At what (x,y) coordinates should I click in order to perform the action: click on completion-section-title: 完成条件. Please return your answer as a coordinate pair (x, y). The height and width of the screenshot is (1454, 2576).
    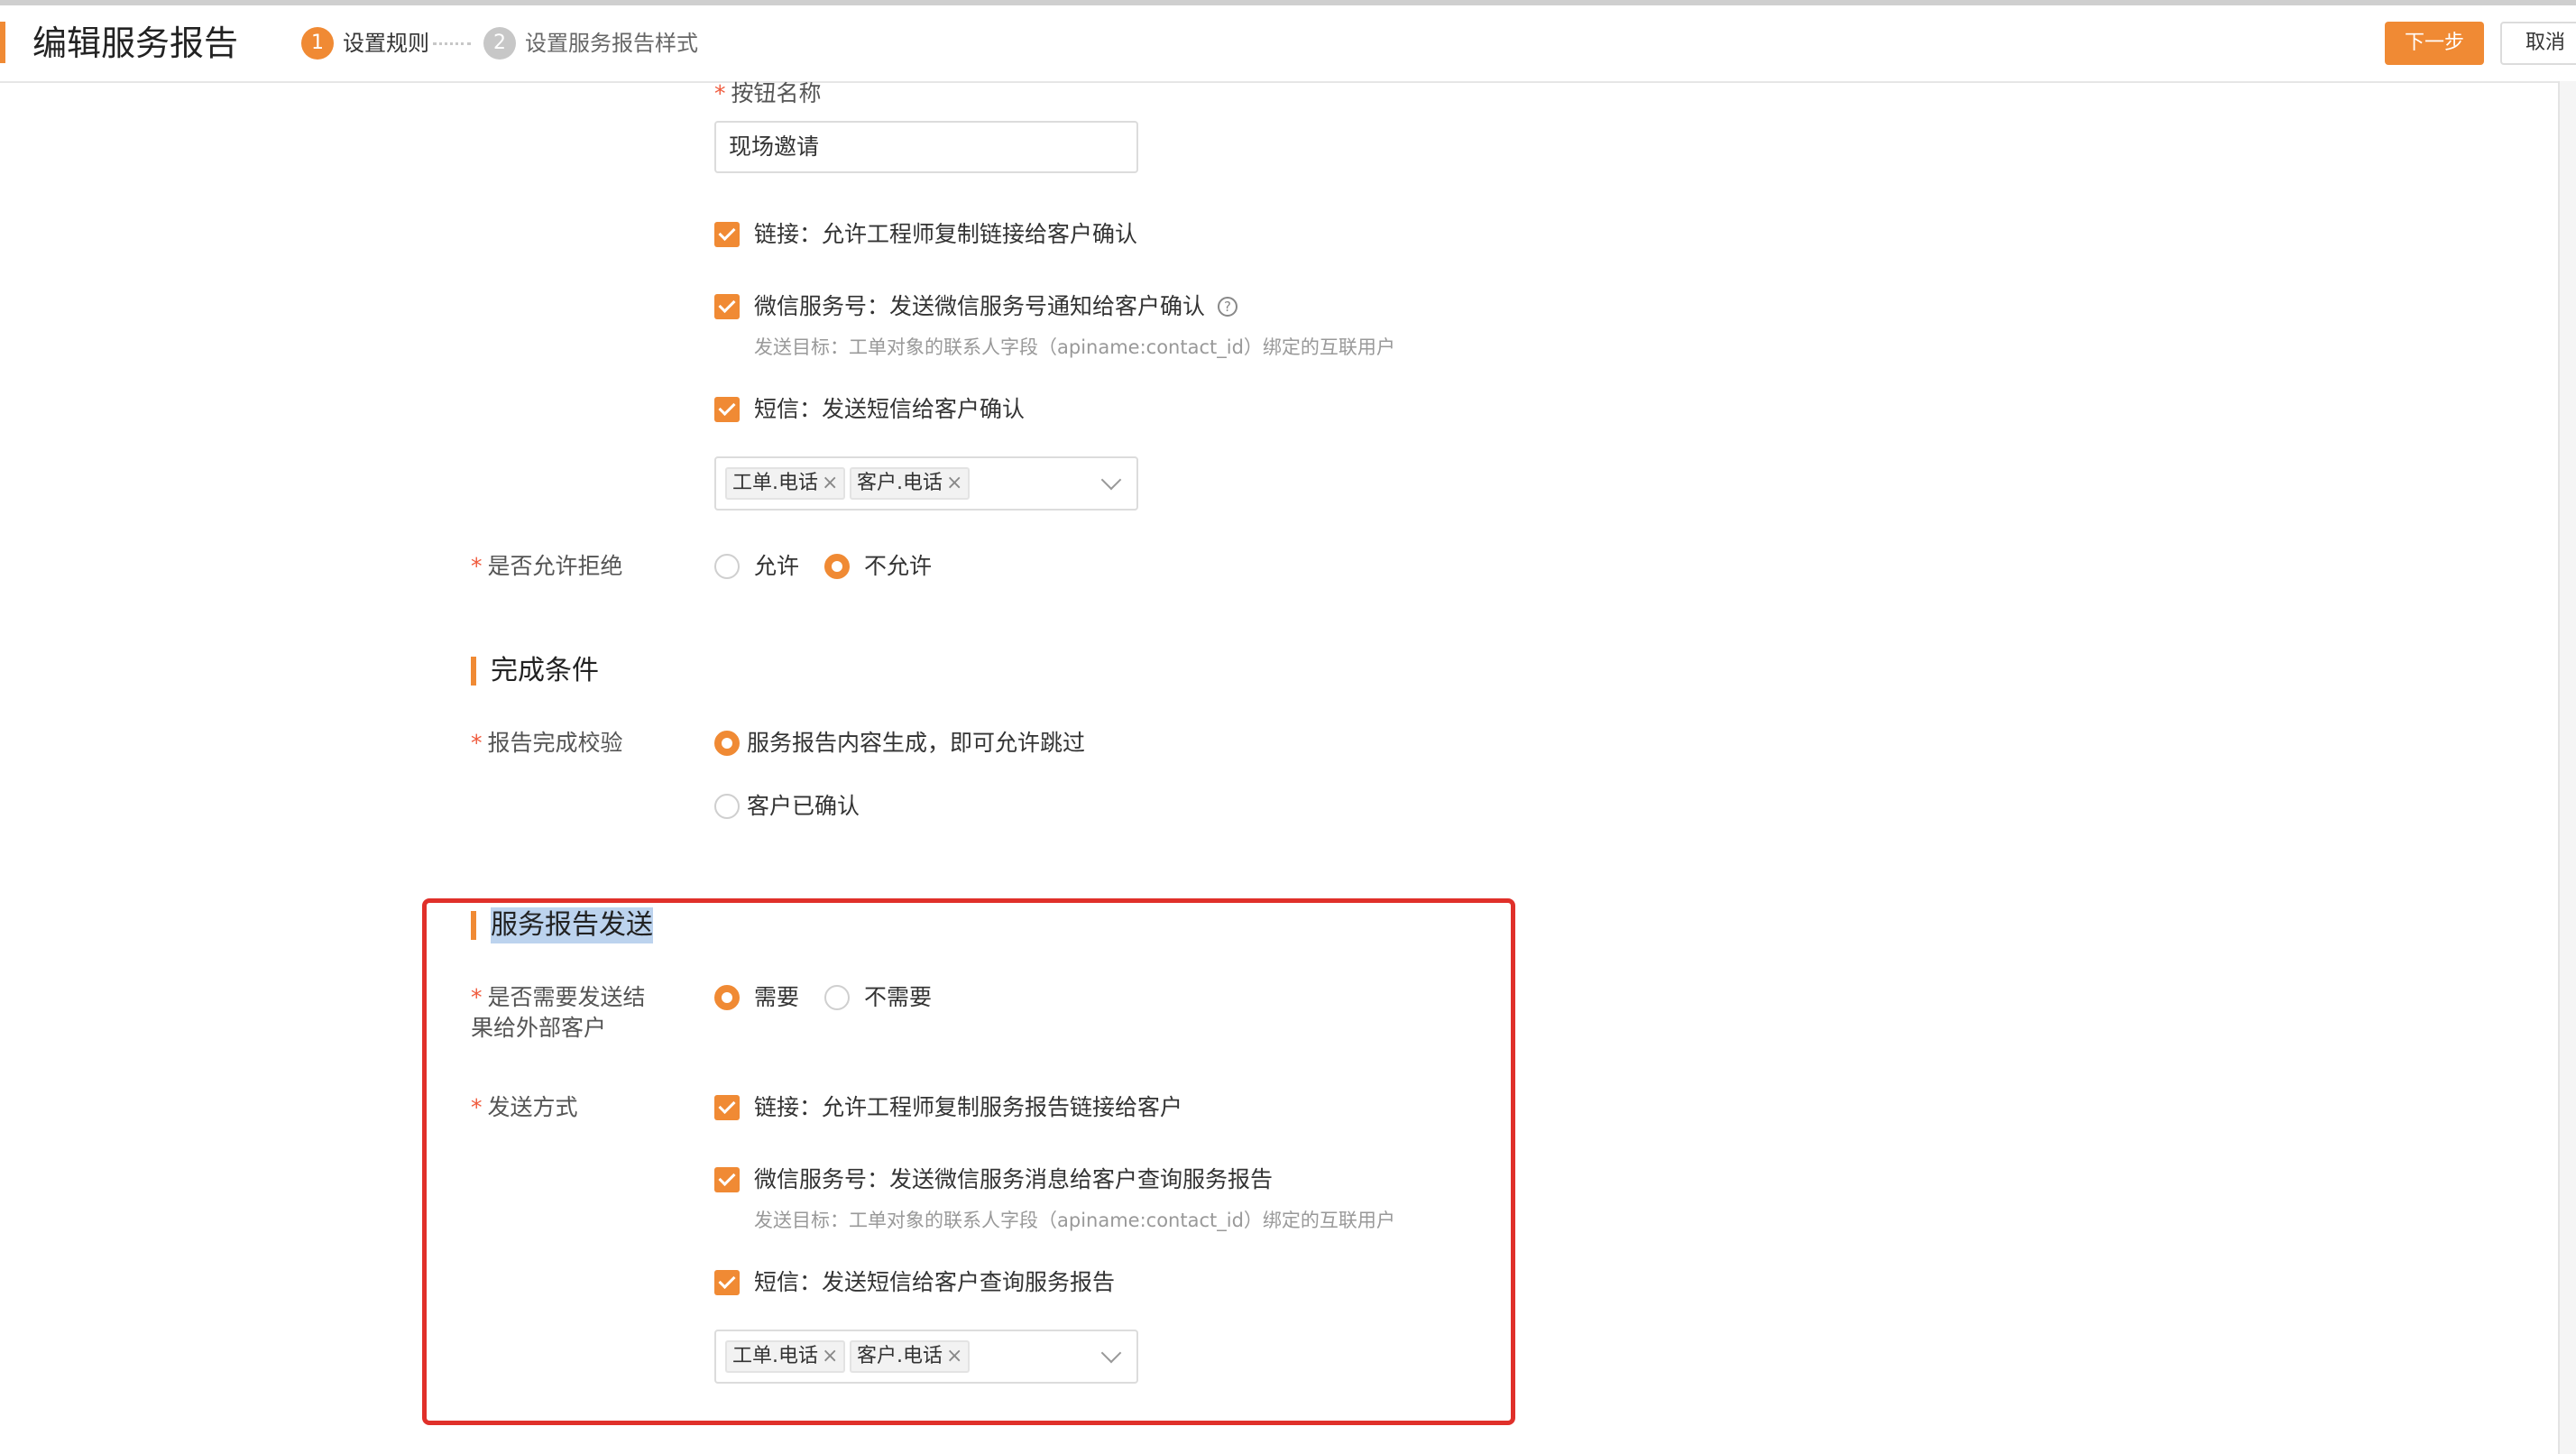
    Looking at the image, I should click on (545, 670).